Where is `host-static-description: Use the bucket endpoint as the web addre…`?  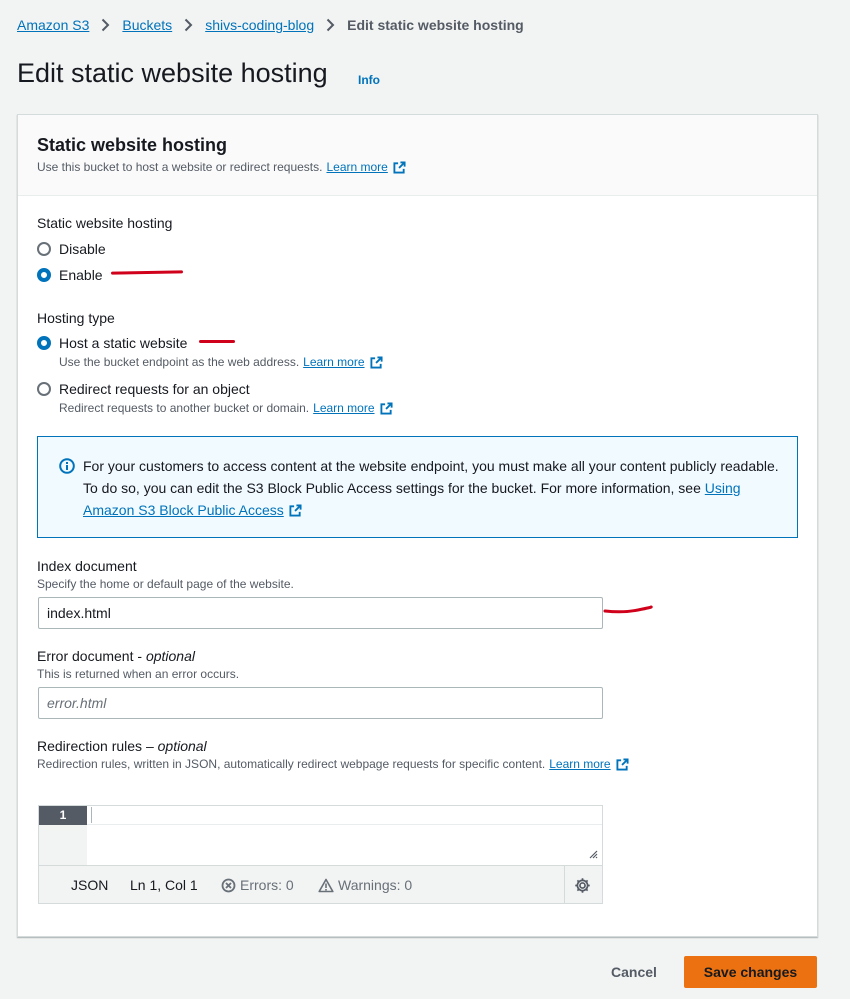
host-static-description: Use the bucket endpoint as the web addre… is located at coordinates (221, 362).